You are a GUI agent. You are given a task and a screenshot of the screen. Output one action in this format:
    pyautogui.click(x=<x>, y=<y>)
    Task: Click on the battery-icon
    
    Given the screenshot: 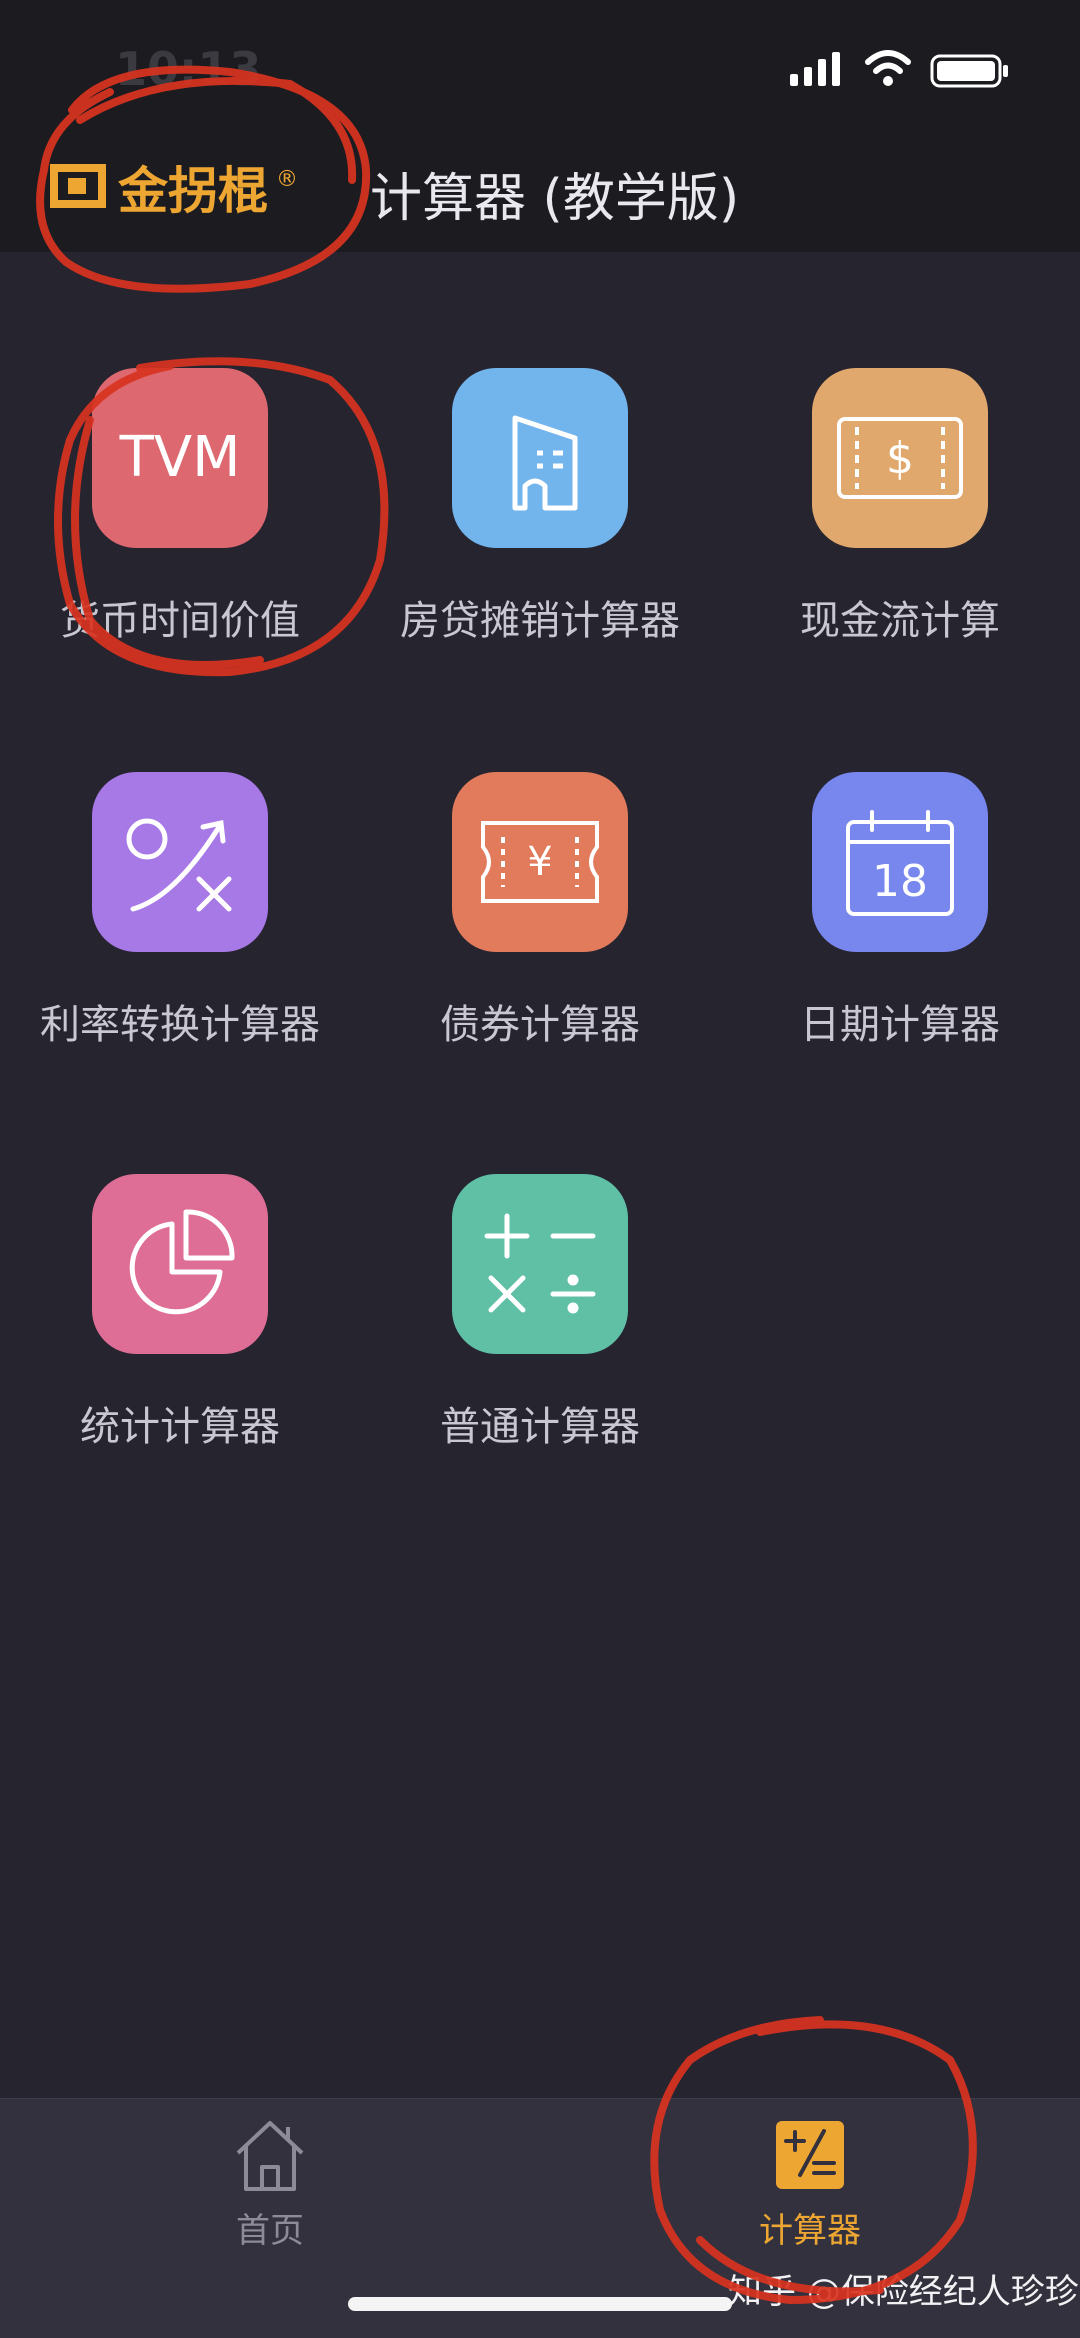 What is the action you would take?
    pyautogui.click(x=969, y=71)
    